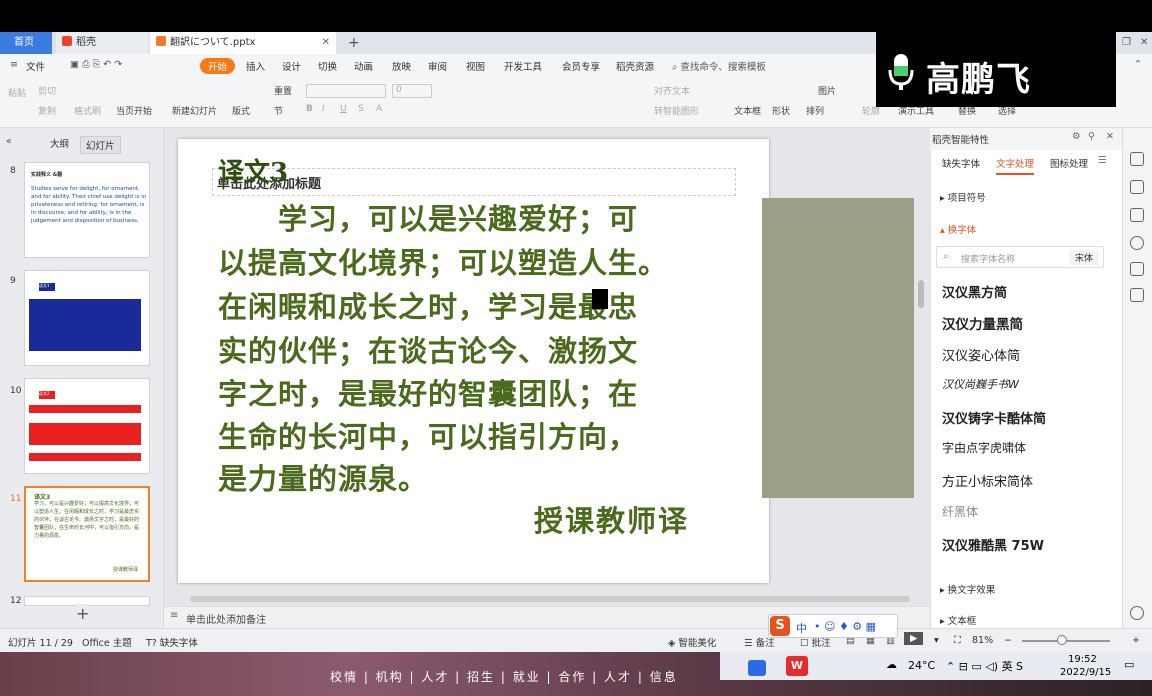 The width and height of the screenshot is (1152, 696). I want to click on font-item: 汉仪力量黑简, so click(982, 323).